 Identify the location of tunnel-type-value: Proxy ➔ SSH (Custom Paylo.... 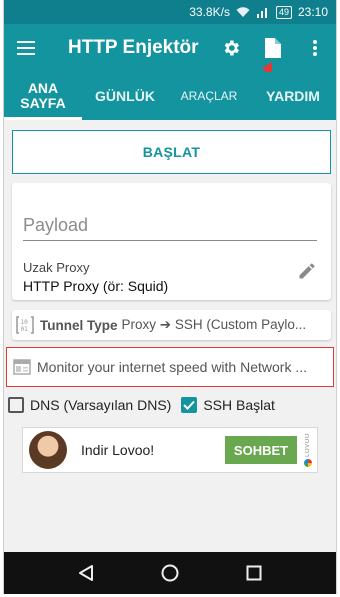
(214, 324).